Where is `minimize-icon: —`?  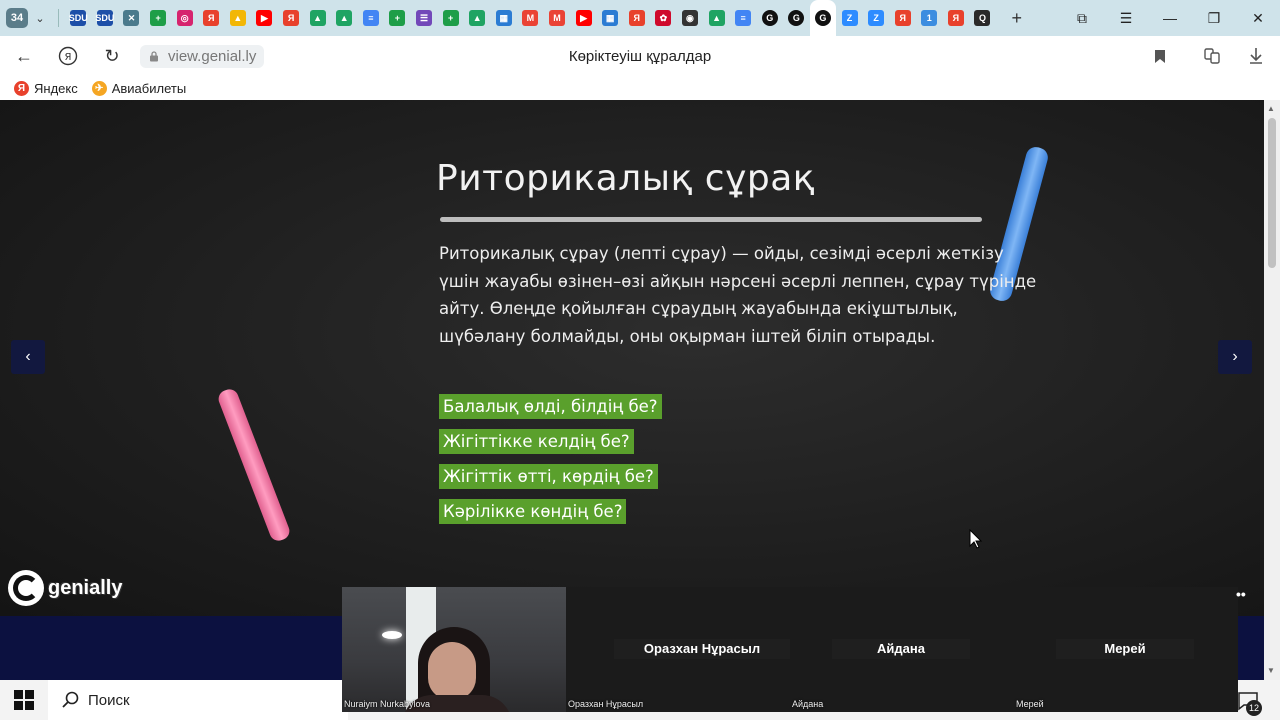 minimize-icon: — is located at coordinates (1170, 18).